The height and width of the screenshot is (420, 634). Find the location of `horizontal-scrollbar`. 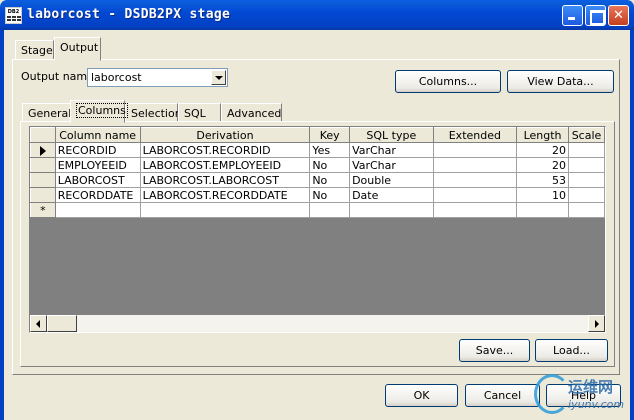

horizontal-scrollbar is located at coordinates (317, 323).